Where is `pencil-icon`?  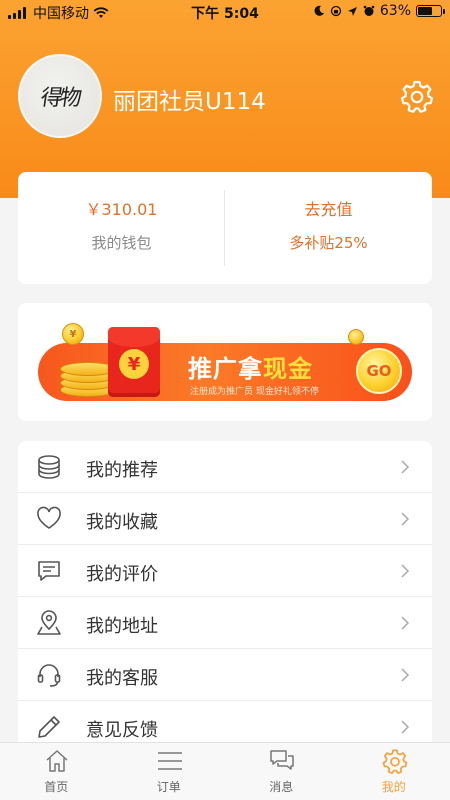
pencil-icon is located at coordinates (49, 727).